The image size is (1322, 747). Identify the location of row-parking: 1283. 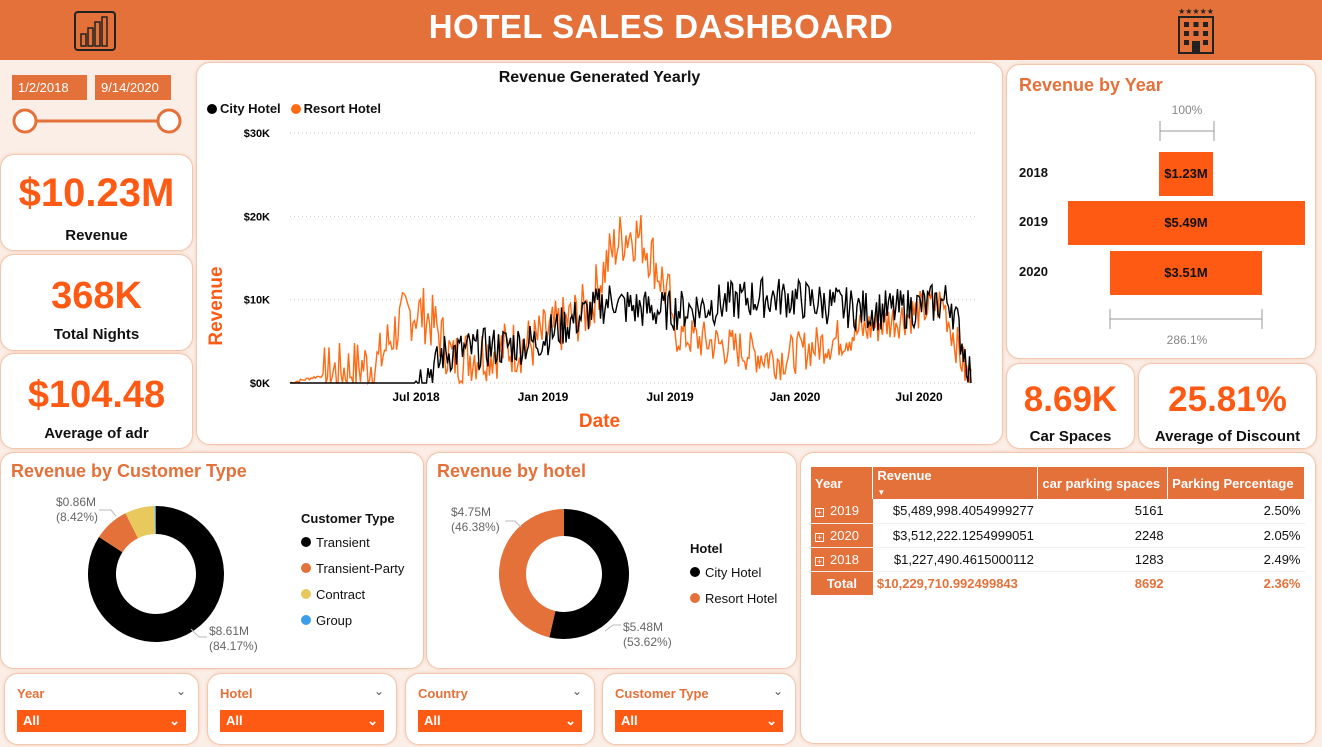
(1102, 559).